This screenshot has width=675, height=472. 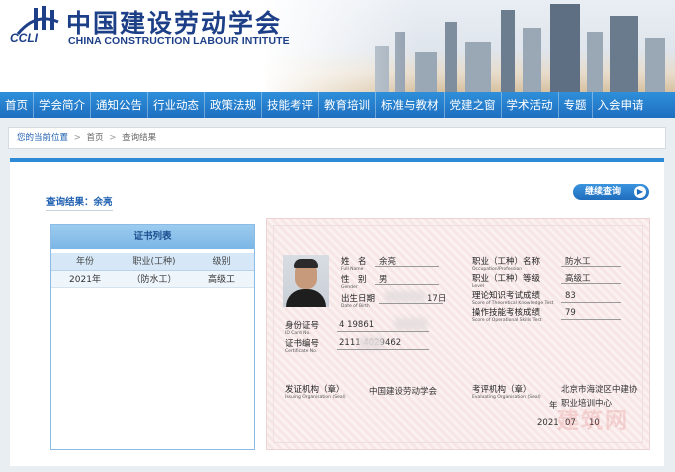 I want to click on certno-label: 证书编号 Certificate No., so click(x=302, y=346).